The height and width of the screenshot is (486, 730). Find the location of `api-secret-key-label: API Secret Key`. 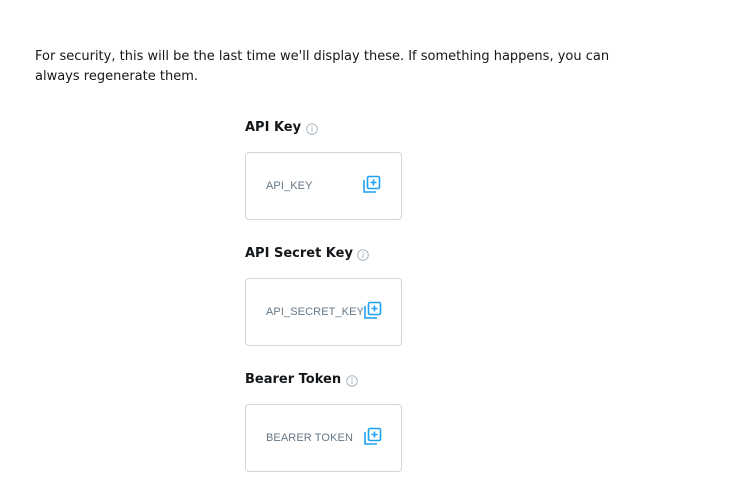

api-secret-key-label: API Secret Key is located at coordinates (299, 253).